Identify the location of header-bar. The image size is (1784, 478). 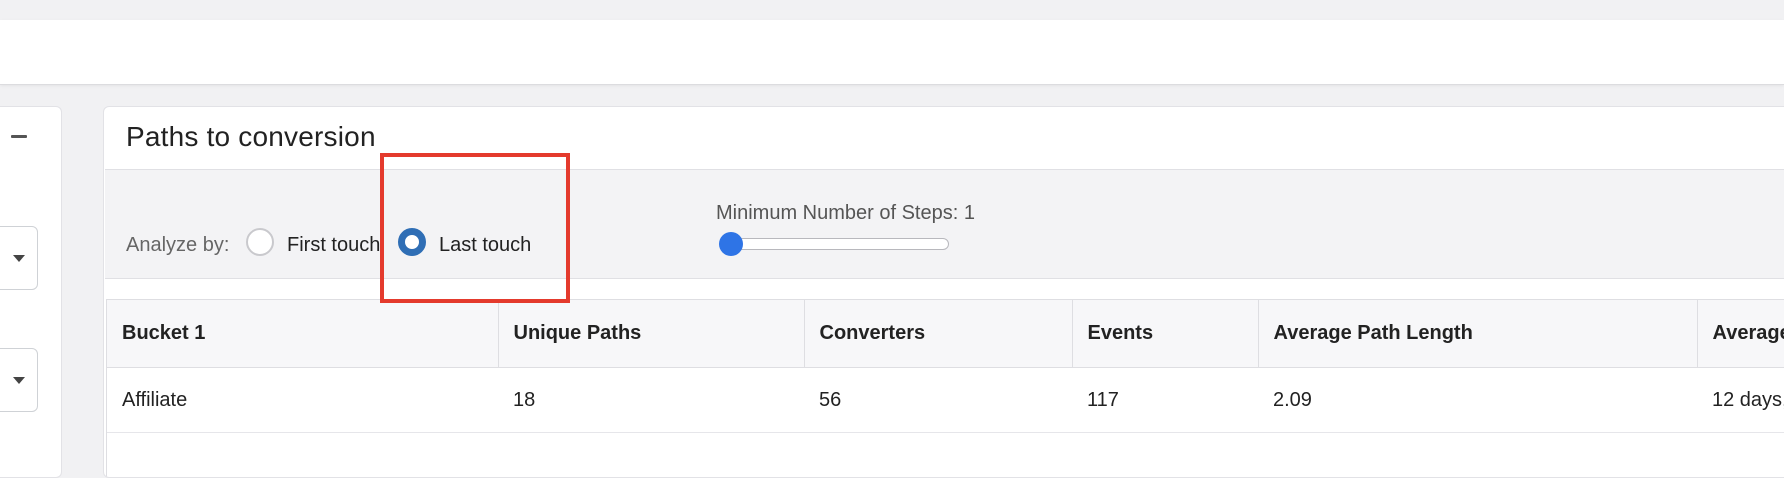
(892, 52).